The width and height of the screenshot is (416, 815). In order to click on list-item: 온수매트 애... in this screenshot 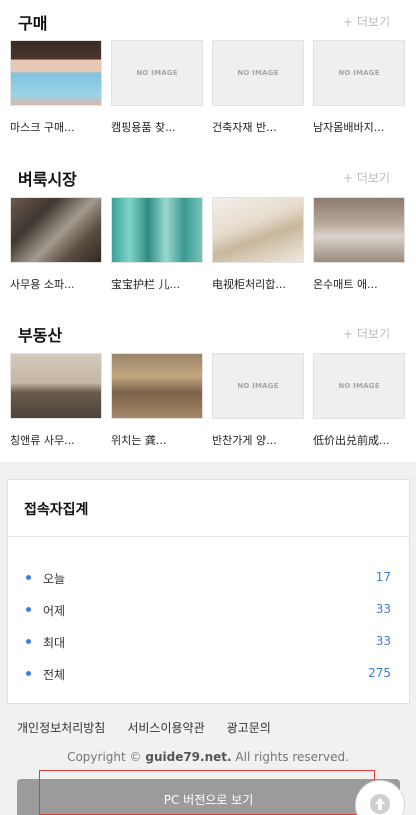, I will do `click(359, 244)`.